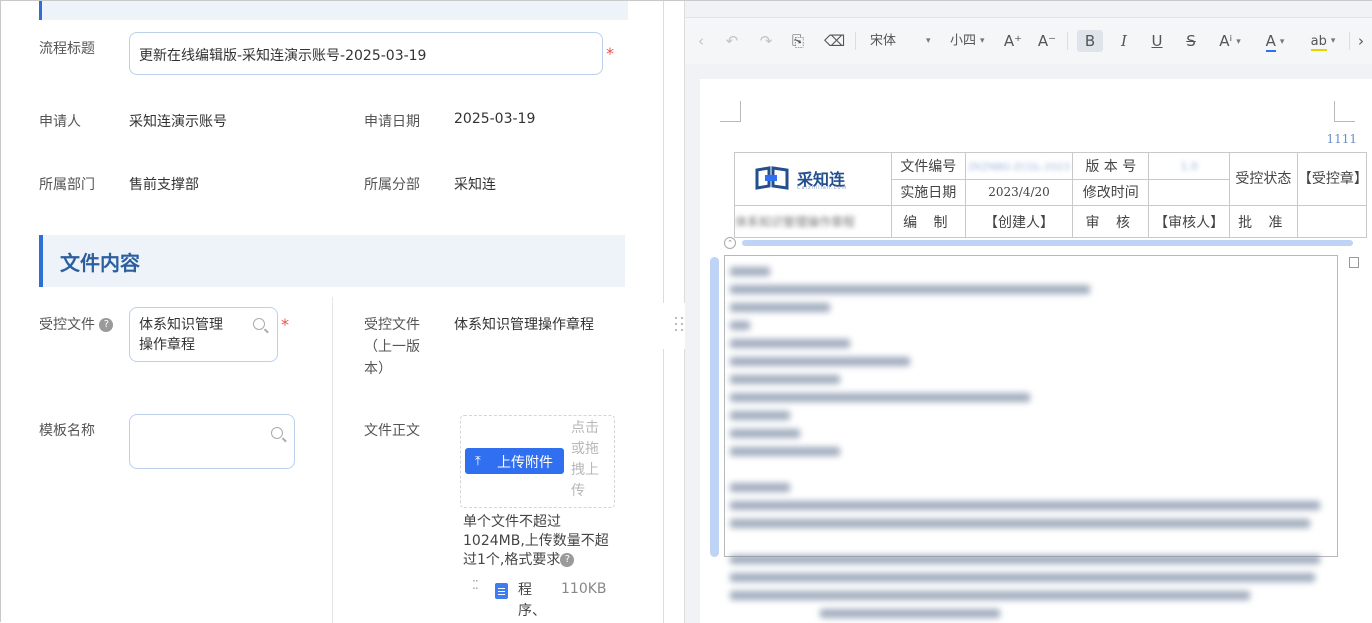 This screenshot has width=1372, height=623. I want to click on collapse-icon: ⌃, so click(730, 243).